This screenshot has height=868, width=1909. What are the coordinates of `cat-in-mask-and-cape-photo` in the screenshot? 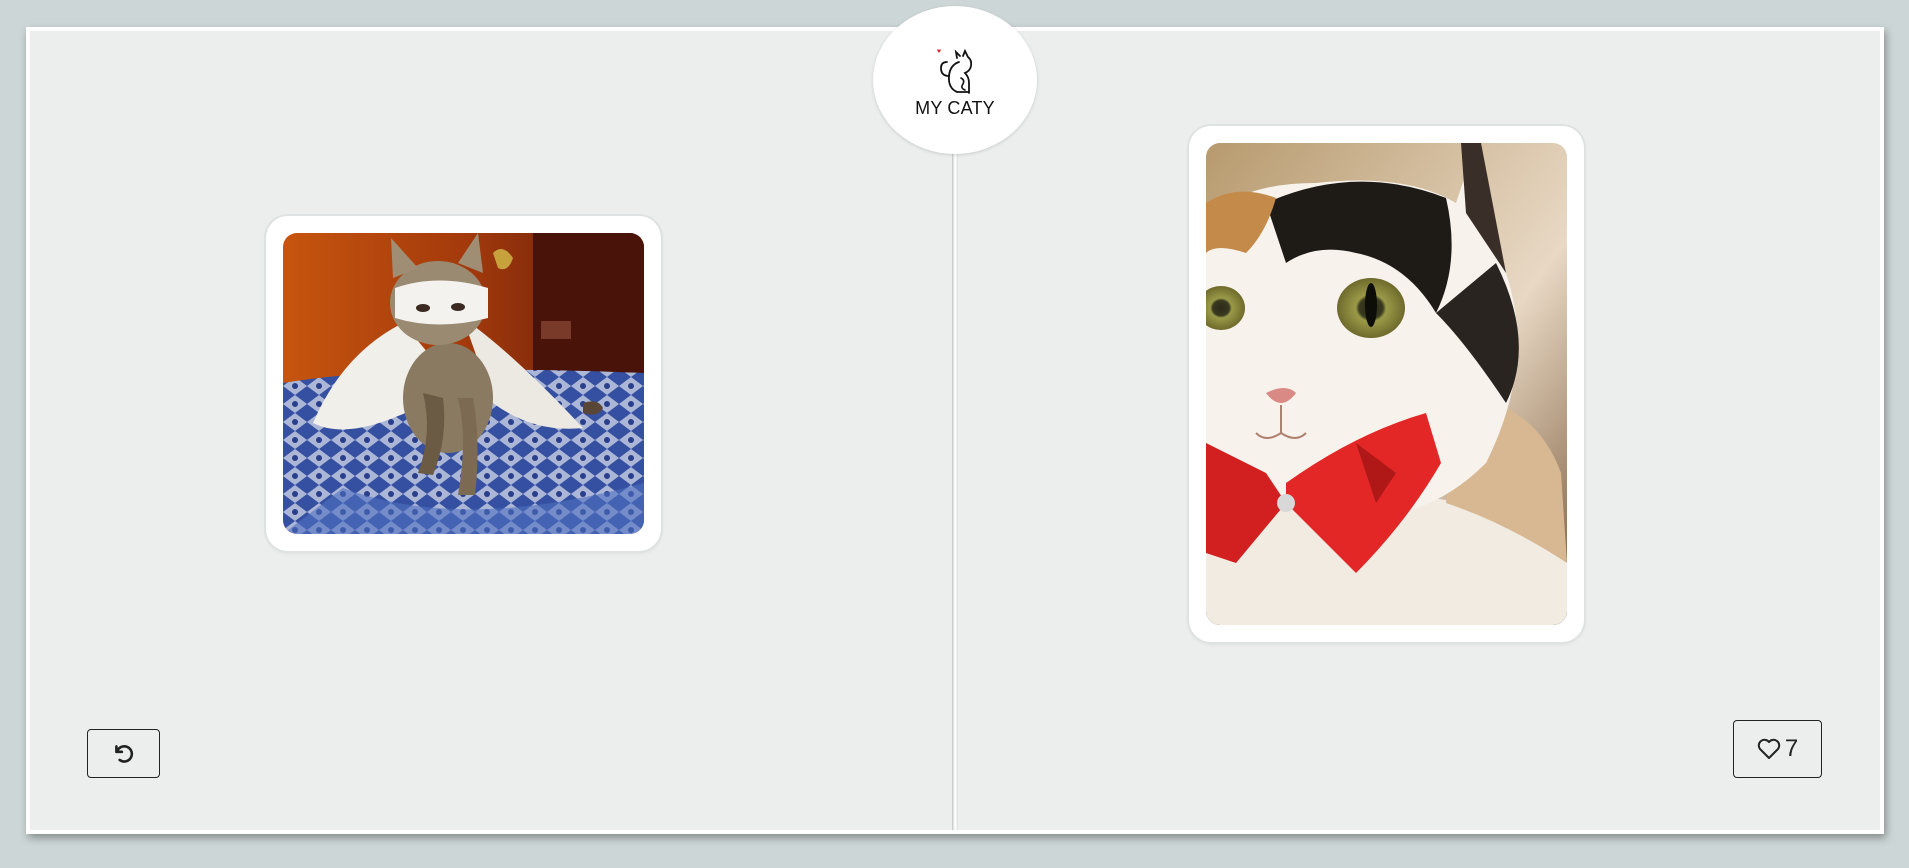 It's located at (463, 383).